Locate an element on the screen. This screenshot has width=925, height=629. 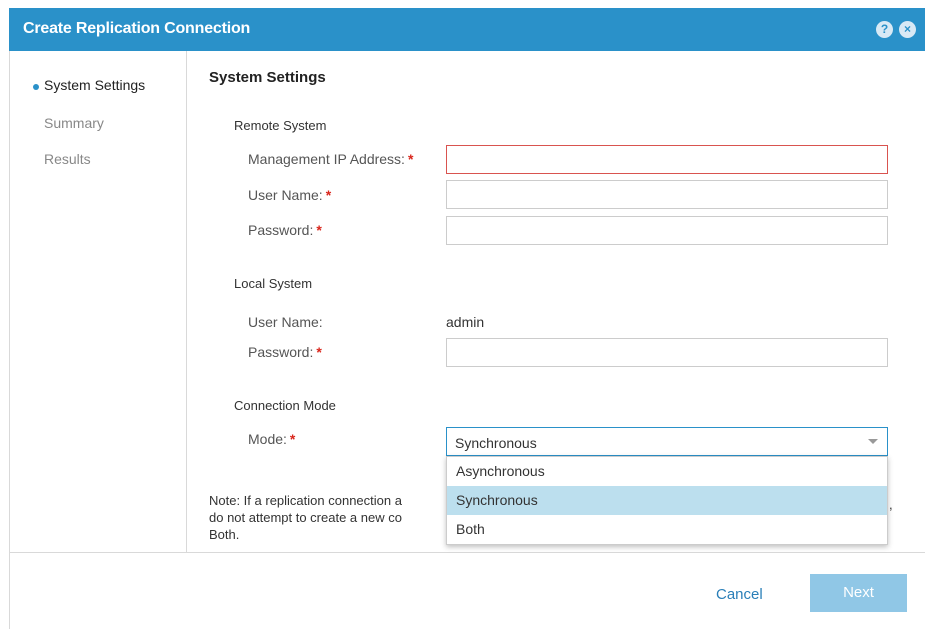
dialog-footer: Cancel Next is located at coordinates (467, 590).